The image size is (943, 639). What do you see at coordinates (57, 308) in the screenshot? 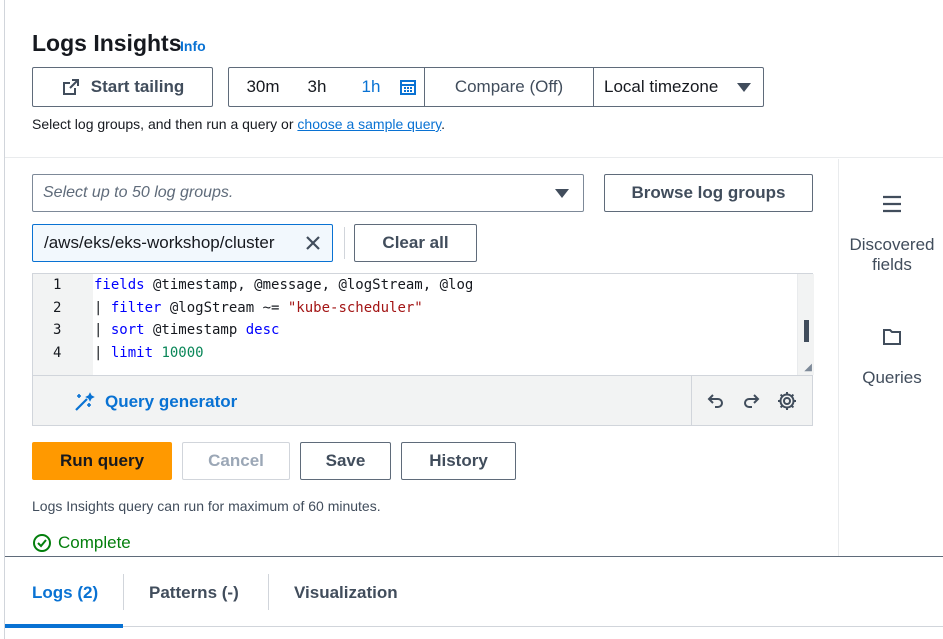
I see `line-number: 2` at bounding box center [57, 308].